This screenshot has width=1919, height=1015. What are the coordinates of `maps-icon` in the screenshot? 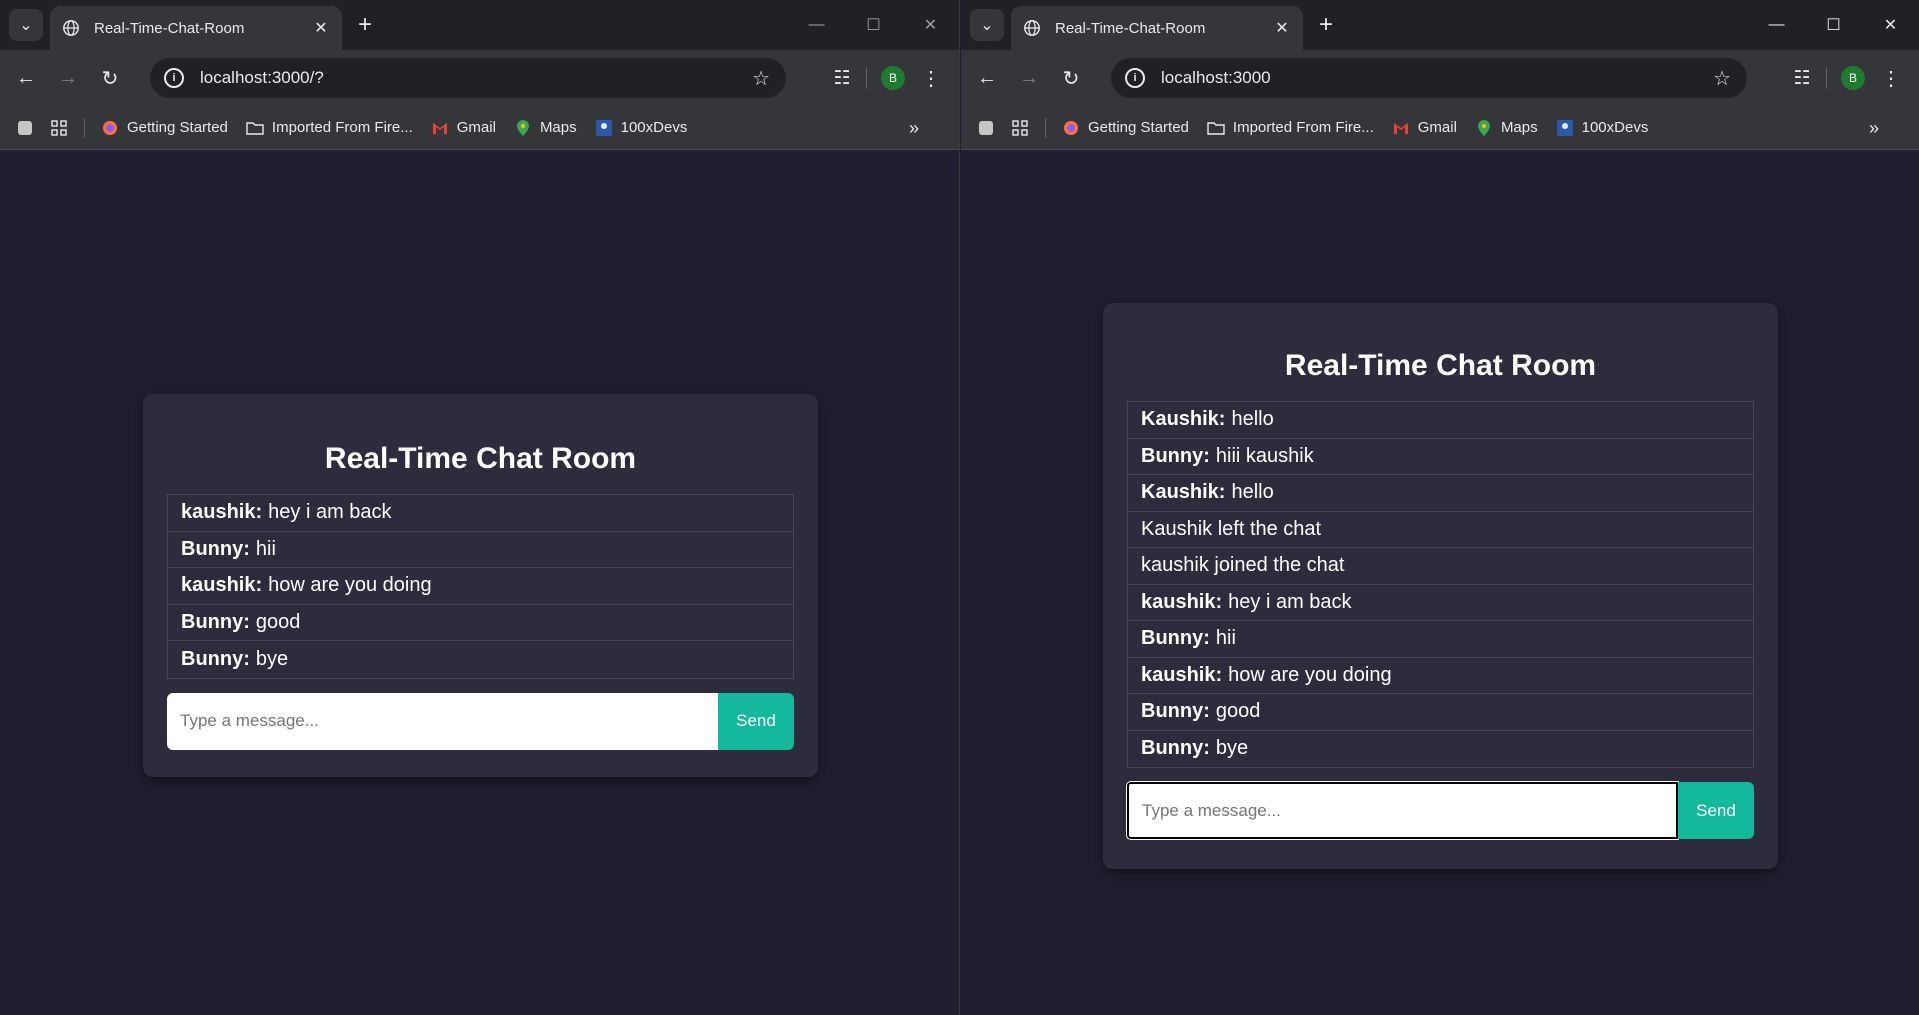 It's located at (523, 128).